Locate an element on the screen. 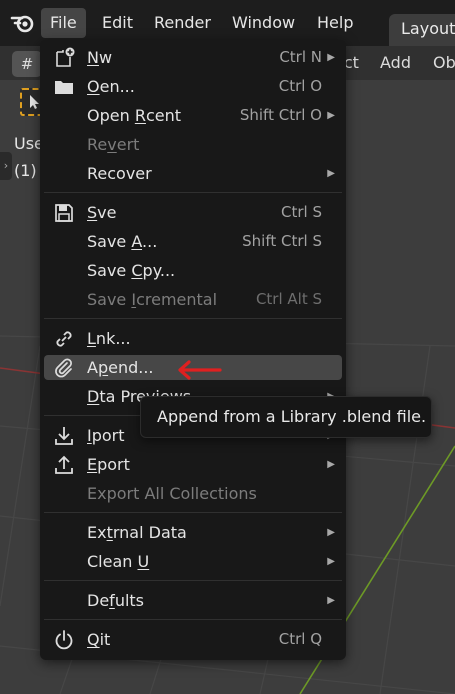 The width and height of the screenshot is (455, 694). shortcut-label: Ctrl Alt S is located at coordinates (288, 299).